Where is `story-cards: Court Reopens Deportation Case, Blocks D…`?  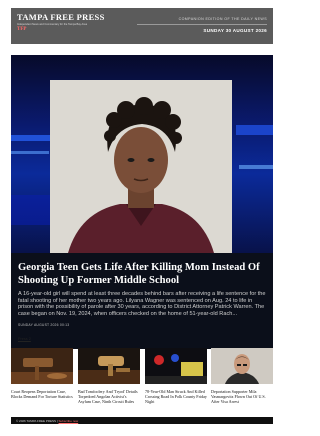 story-cards: Court Reopens Deportation Case, Blocks D… is located at coordinates (142, 379).